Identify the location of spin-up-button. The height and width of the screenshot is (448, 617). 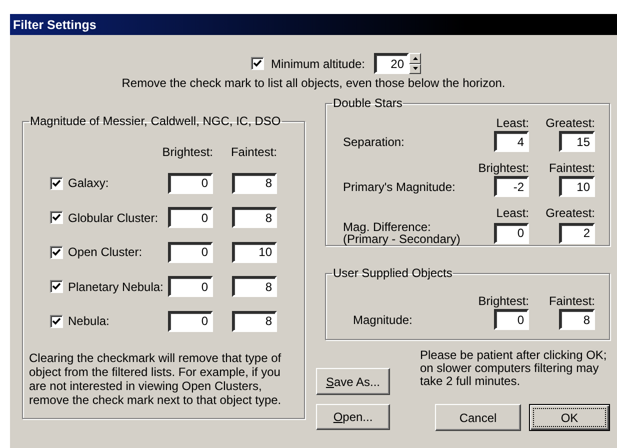
(415, 58).